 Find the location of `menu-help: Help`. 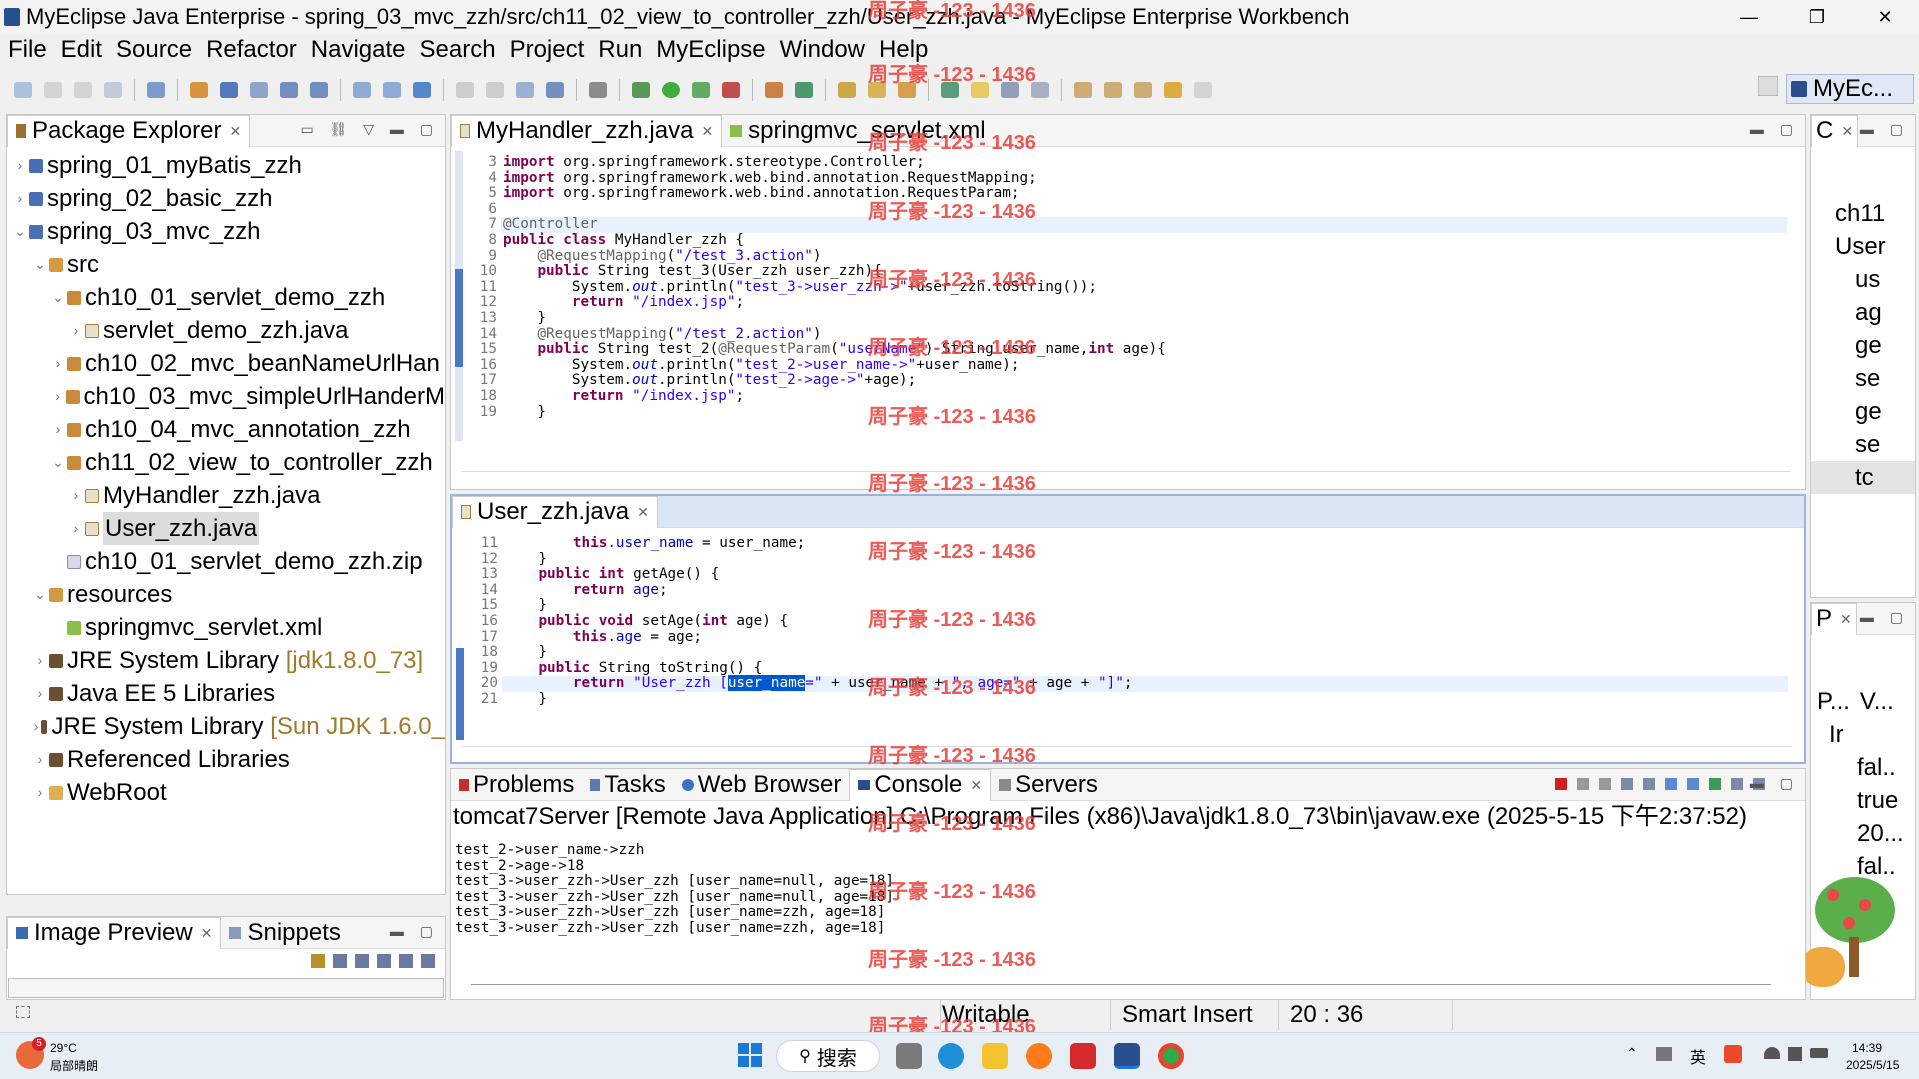

menu-help: Help is located at coordinates (903, 50).